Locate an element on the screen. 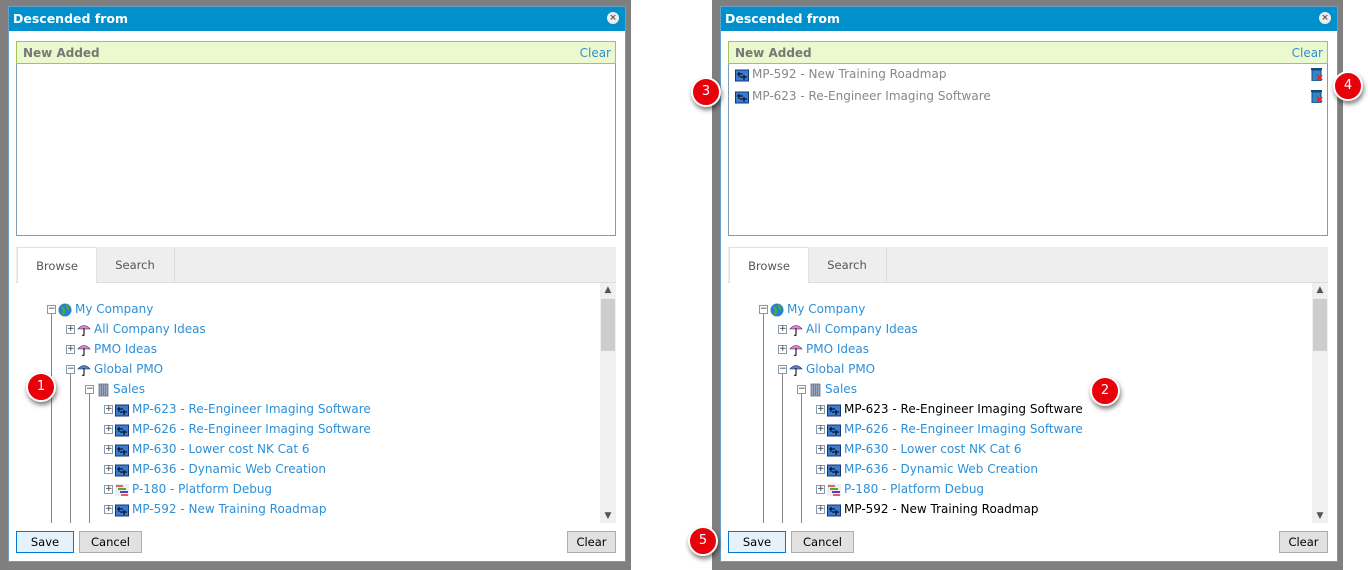  project-icon is located at coordinates (834, 410).